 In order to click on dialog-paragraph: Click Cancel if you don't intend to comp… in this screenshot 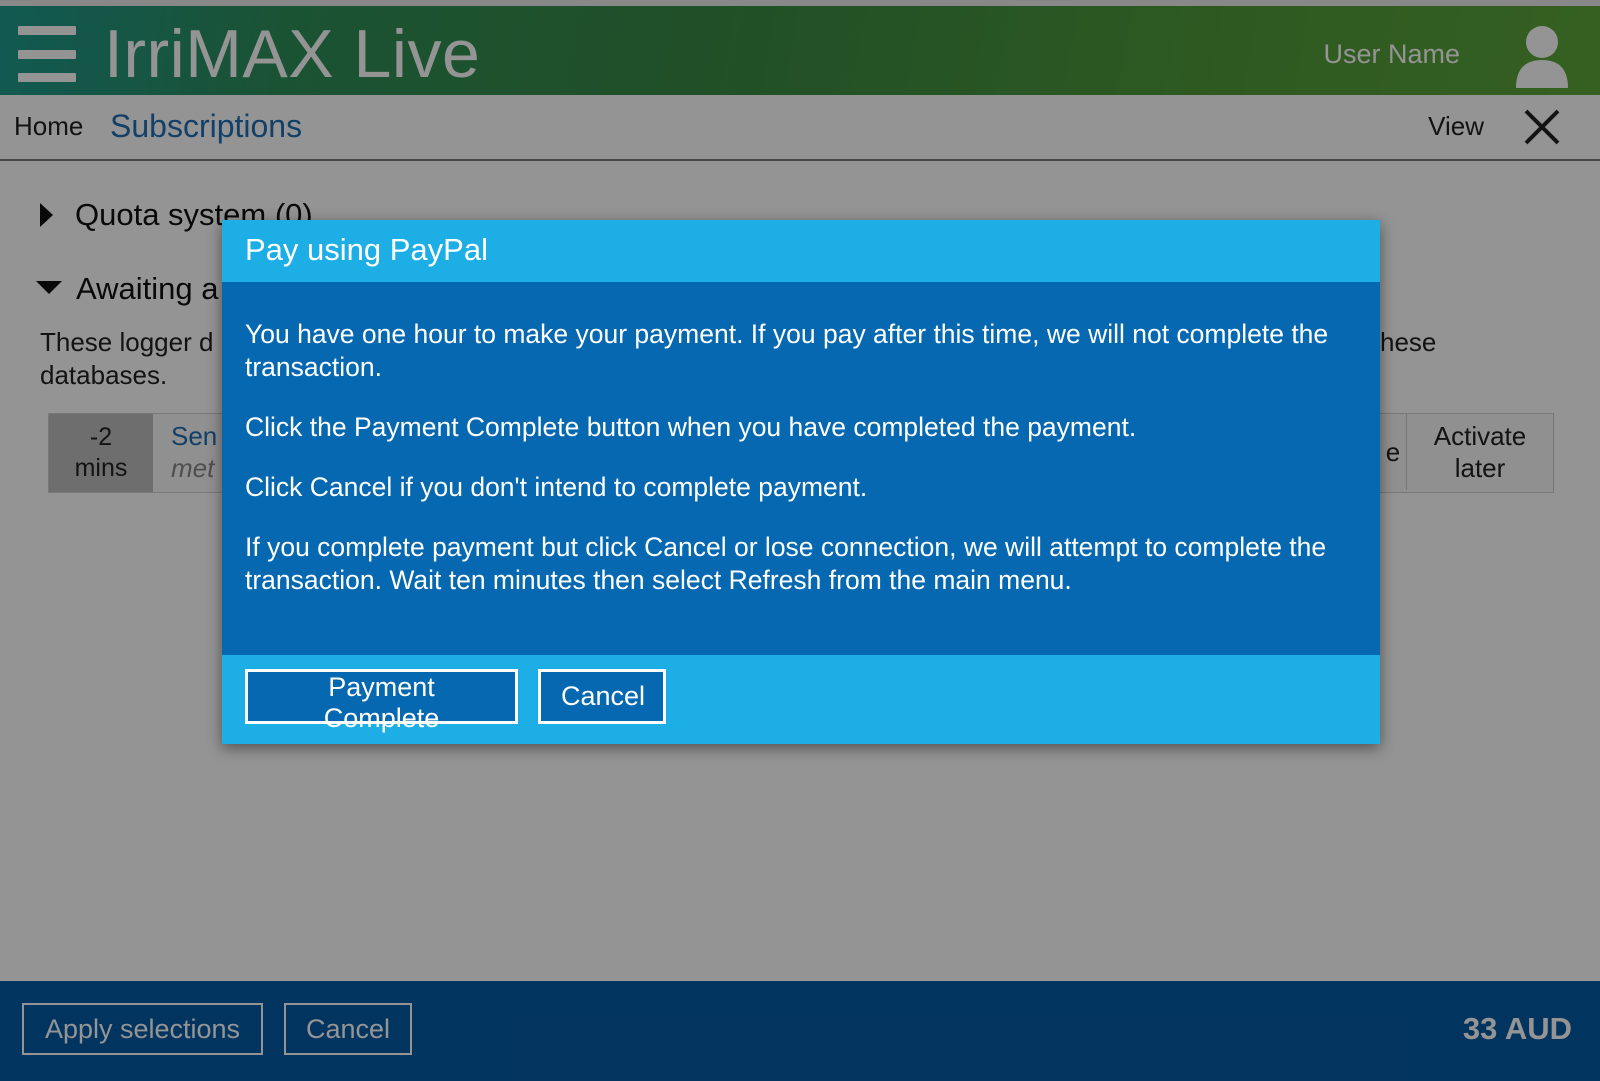, I will do `click(556, 487)`.